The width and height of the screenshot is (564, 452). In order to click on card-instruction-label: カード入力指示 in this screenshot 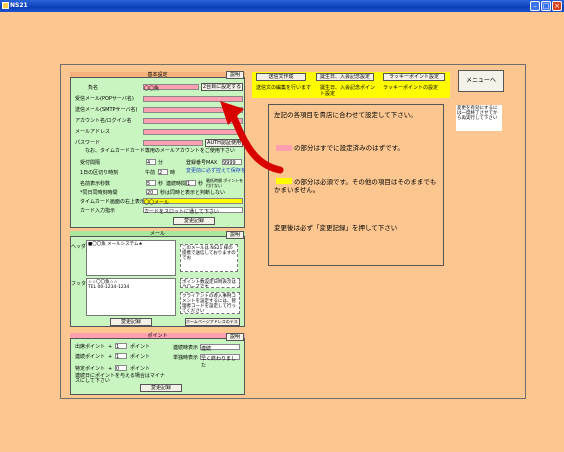, I will do `click(98, 211)`.